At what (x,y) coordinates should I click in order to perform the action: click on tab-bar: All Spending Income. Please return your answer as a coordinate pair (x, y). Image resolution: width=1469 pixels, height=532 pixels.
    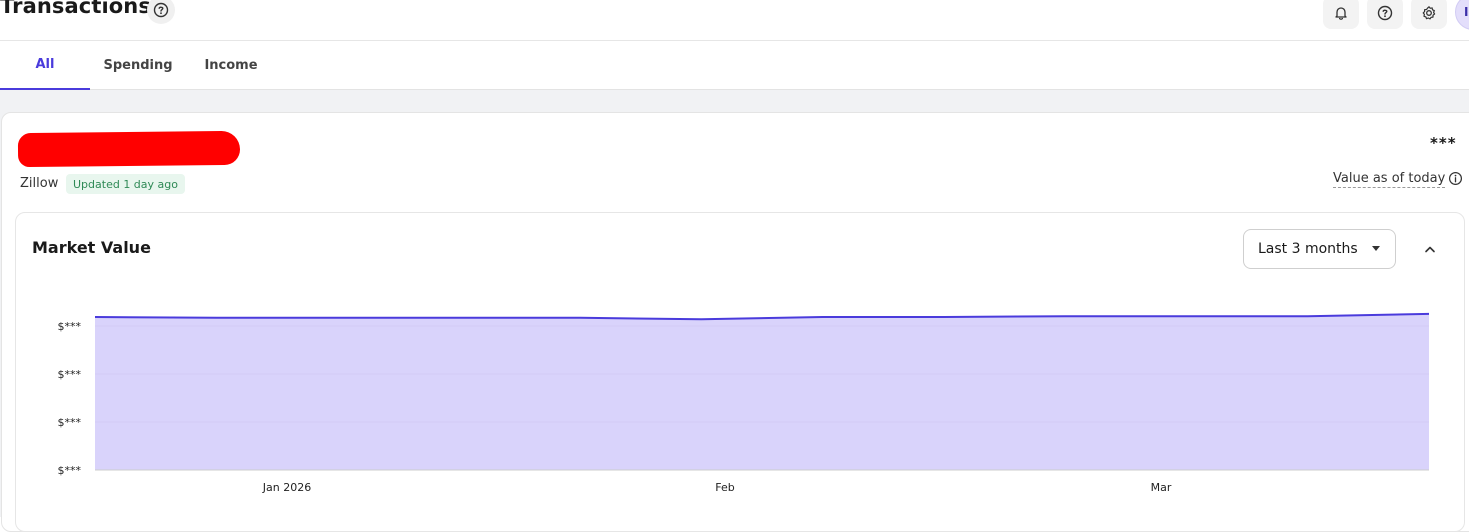
    Looking at the image, I should click on (734, 65).